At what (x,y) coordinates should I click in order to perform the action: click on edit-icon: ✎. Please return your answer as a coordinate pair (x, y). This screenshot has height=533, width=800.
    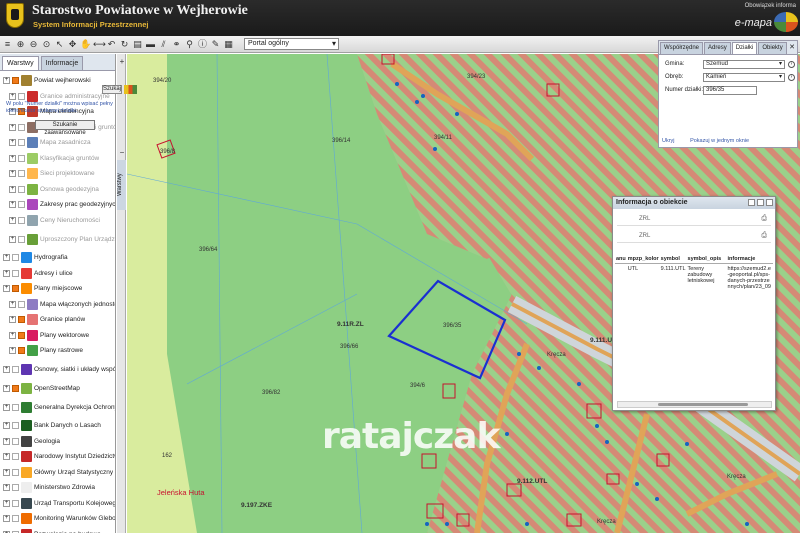
    Looking at the image, I should click on (215, 44).